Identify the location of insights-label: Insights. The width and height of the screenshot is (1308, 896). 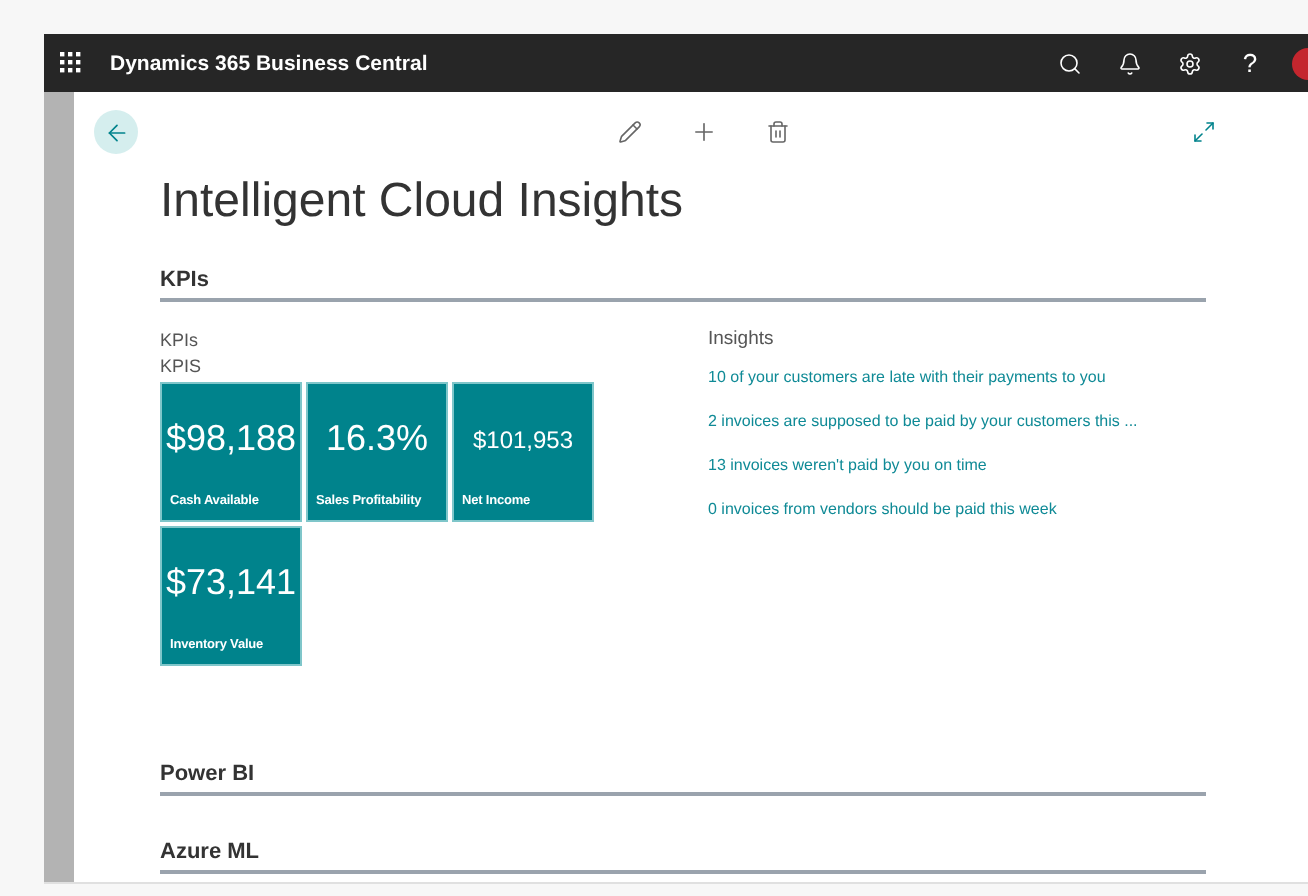
(742, 339).